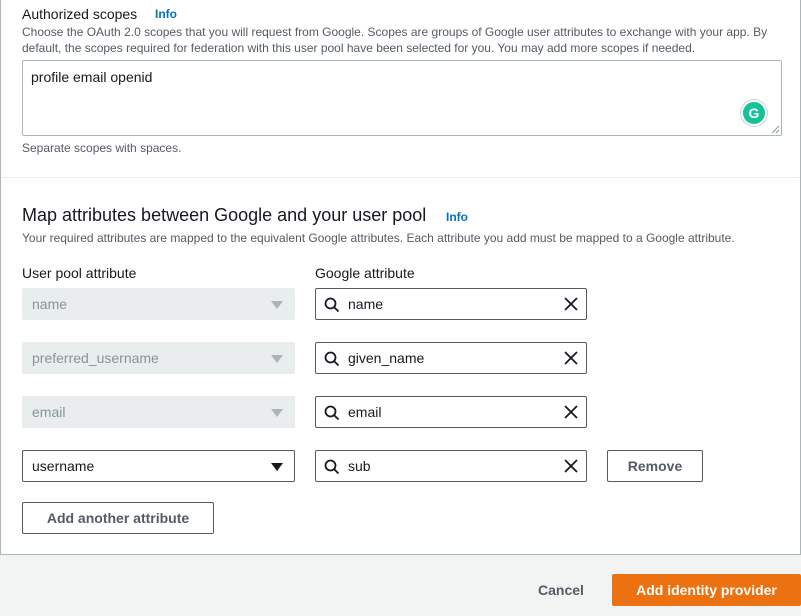  What do you see at coordinates (655, 466) in the screenshot?
I see `remove-button: Remove` at bounding box center [655, 466].